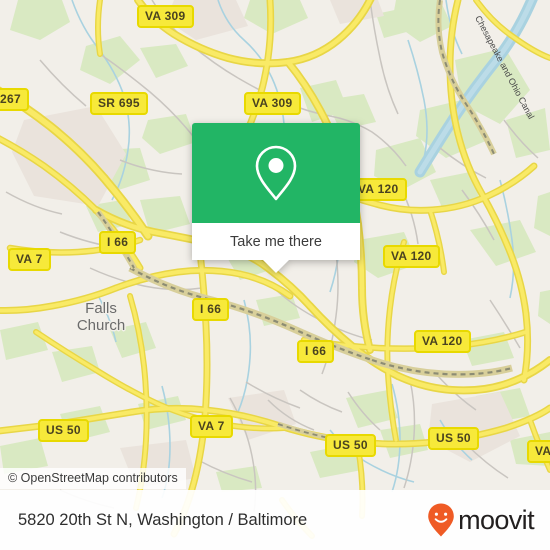  I want to click on location-popup: Take me there, so click(276, 198).